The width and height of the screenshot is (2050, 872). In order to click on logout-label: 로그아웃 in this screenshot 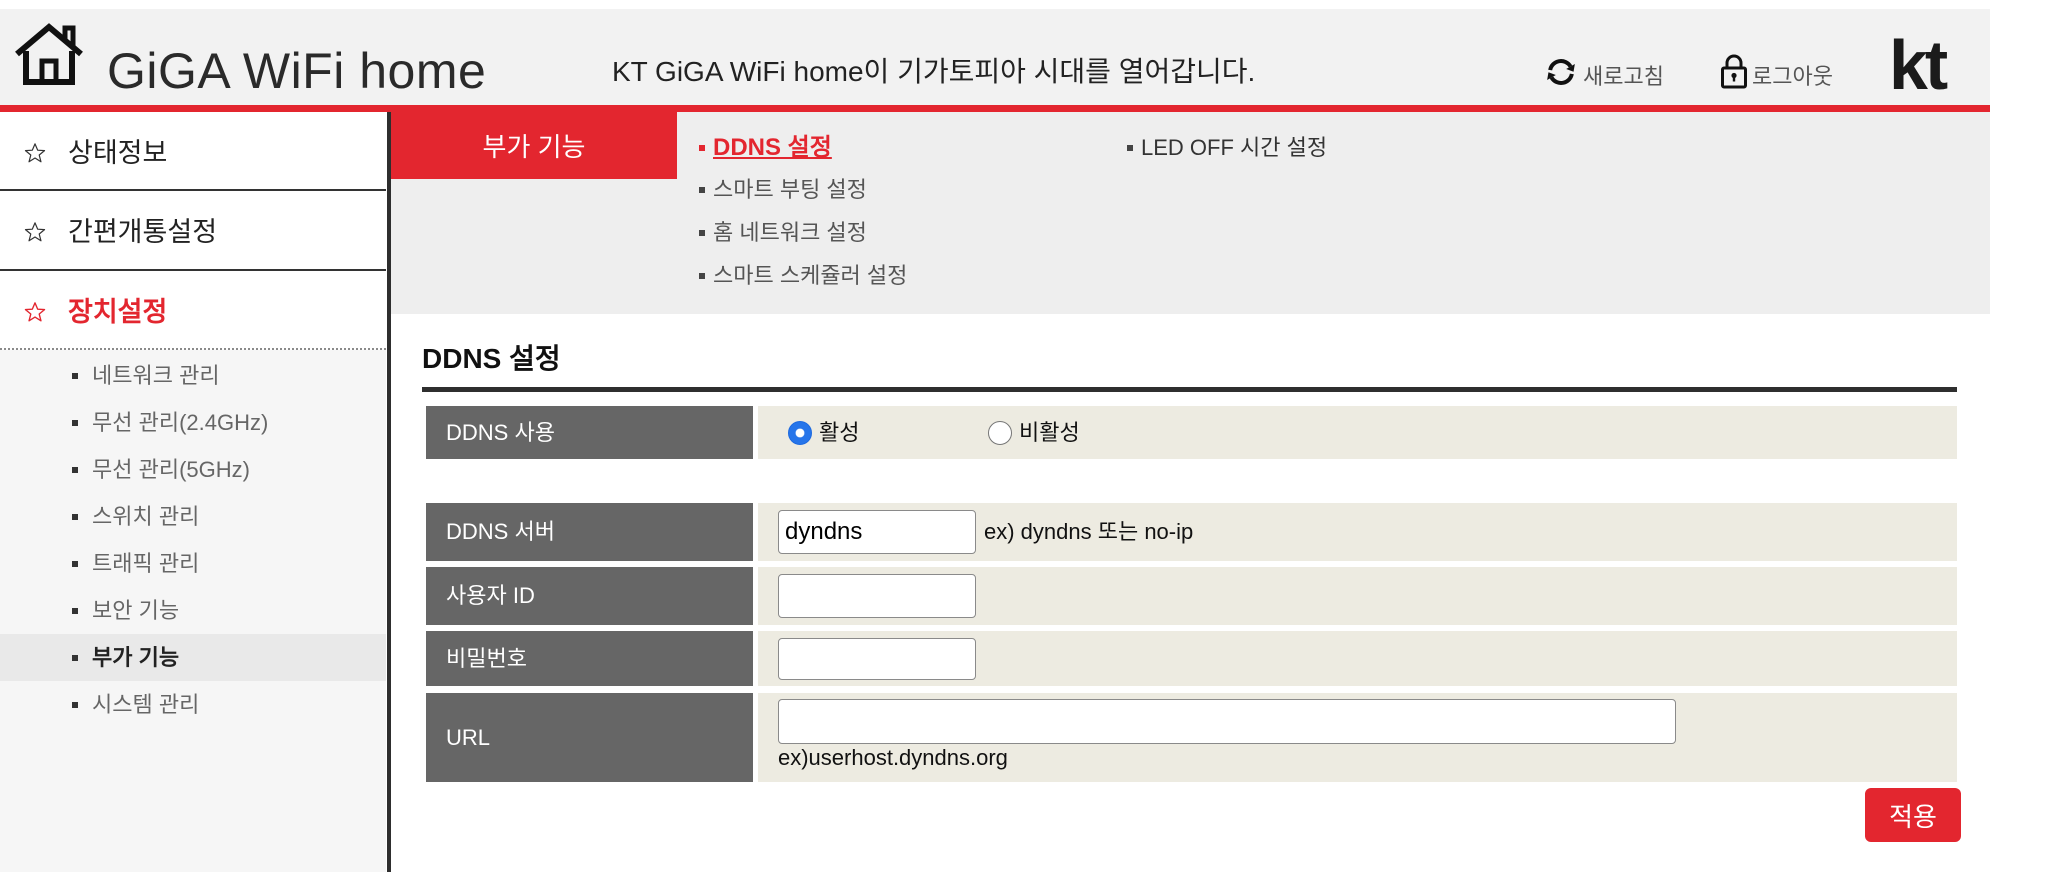, I will do `click(1792, 76)`.